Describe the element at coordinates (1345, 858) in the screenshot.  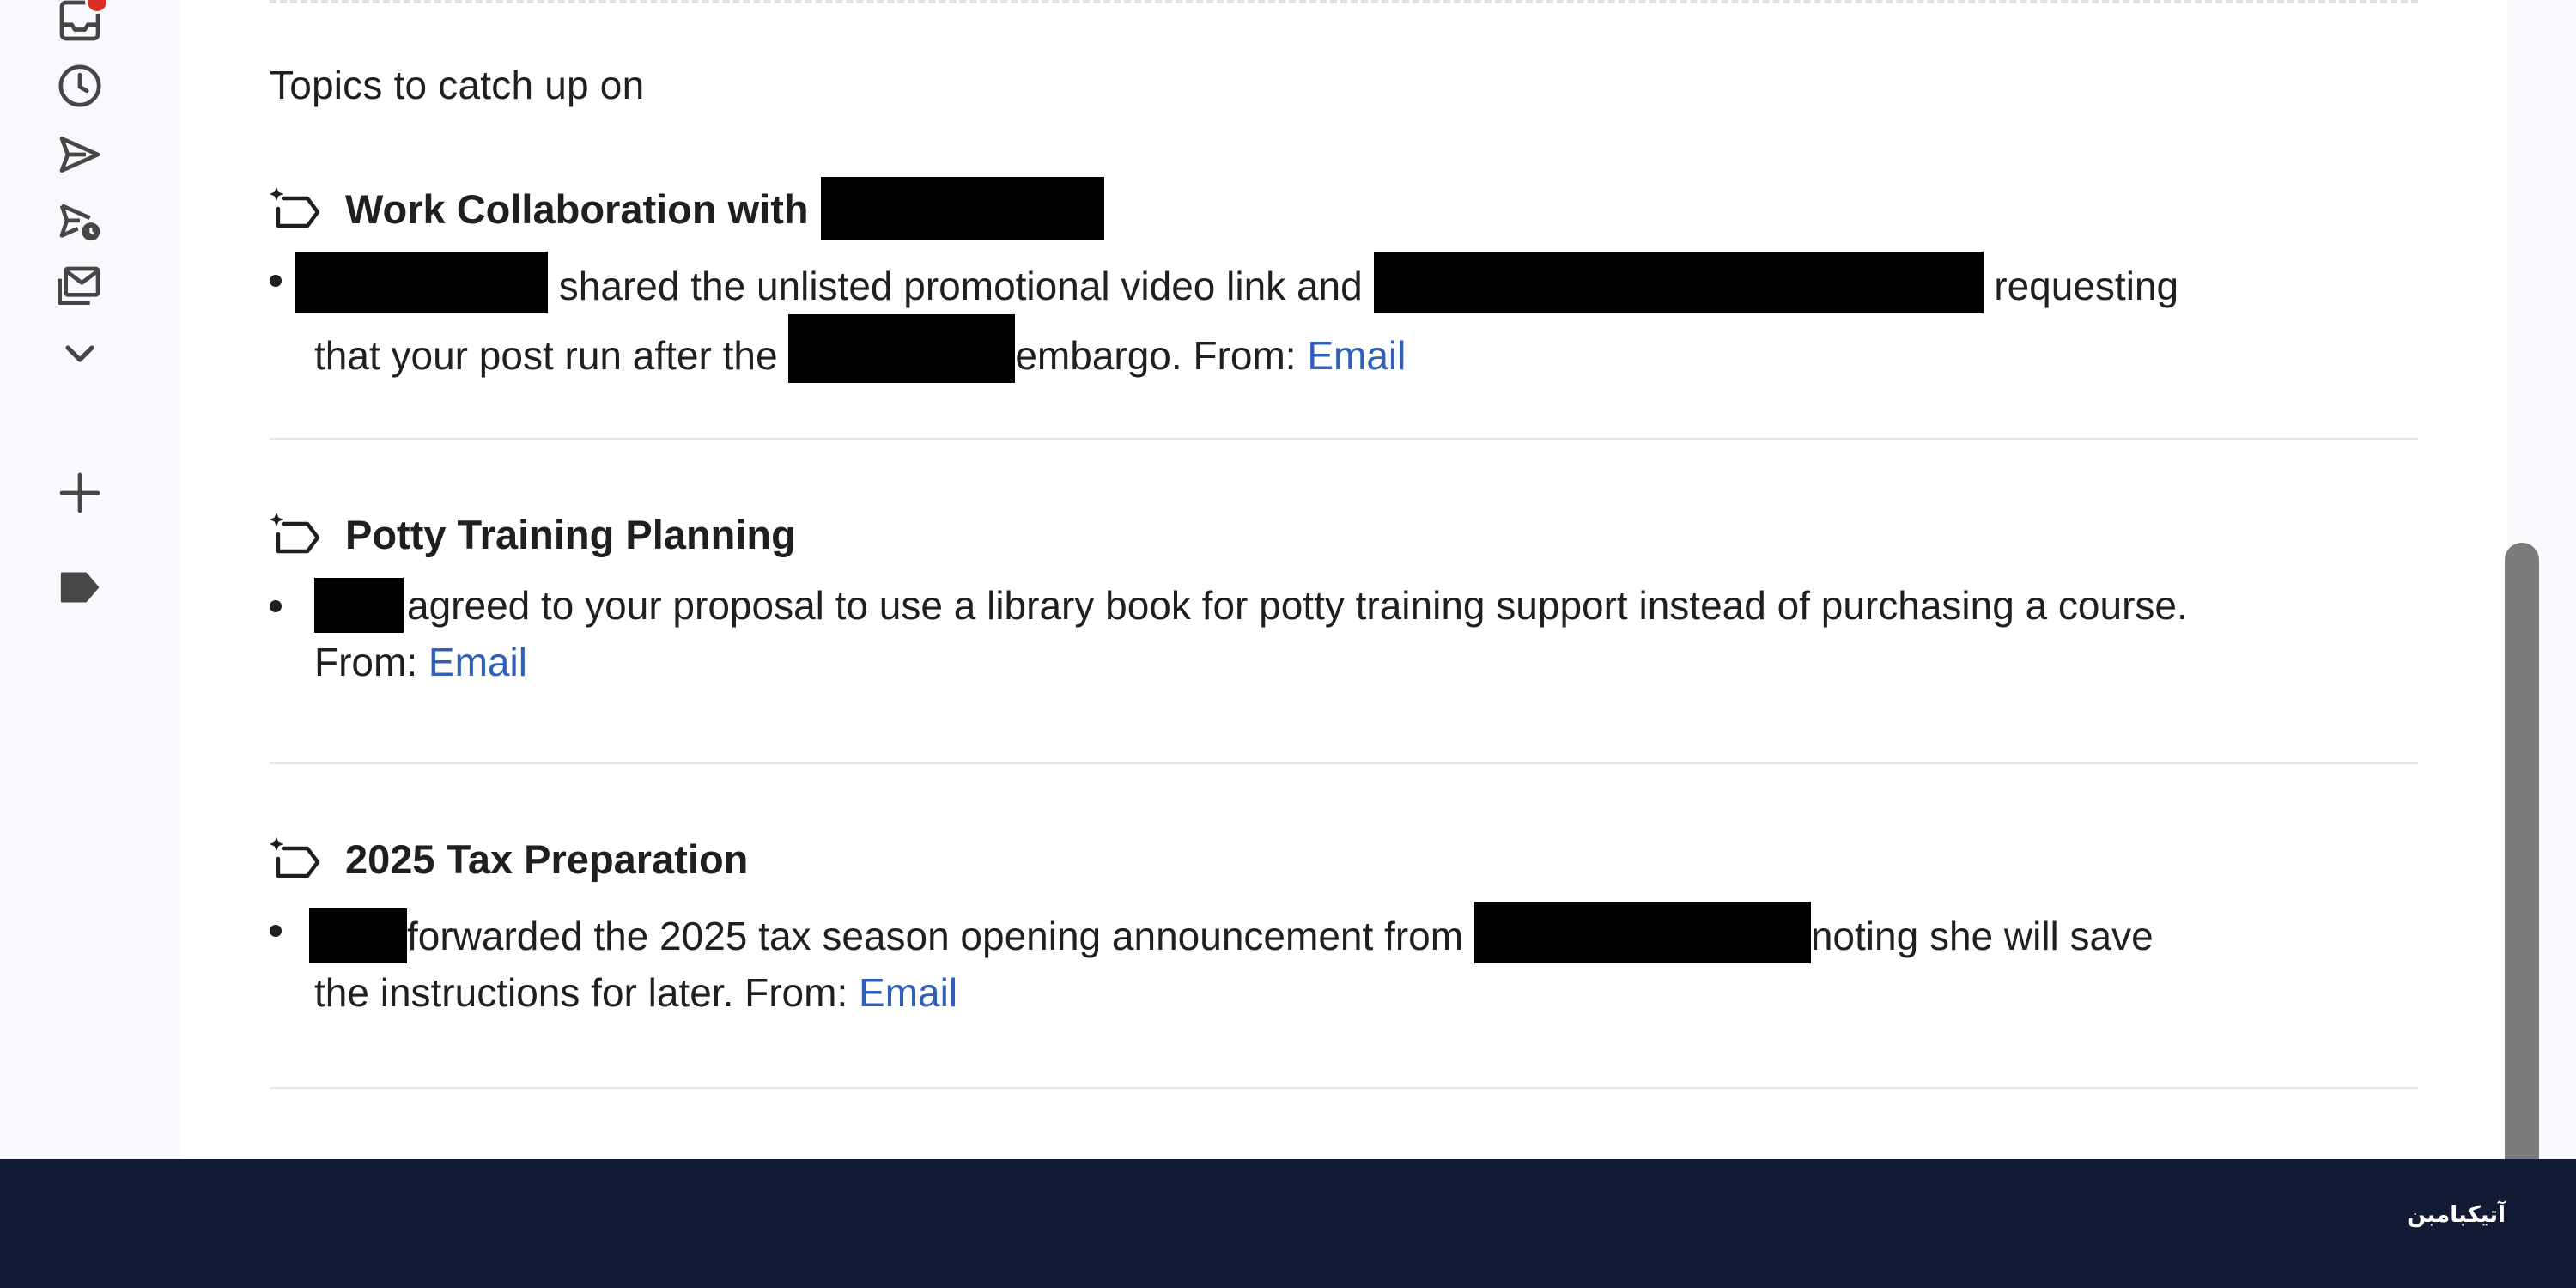
I see `topic-header: 2025 Tax Preparation` at that location.